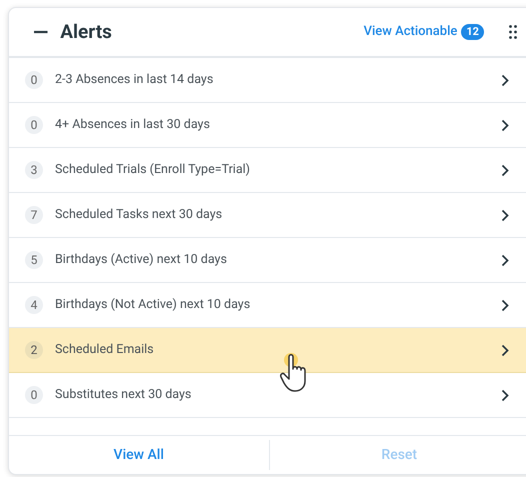  Describe the element at coordinates (267, 395) in the screenshot. I see `alert-row: 0 Substitutes next 30 days` at that location.